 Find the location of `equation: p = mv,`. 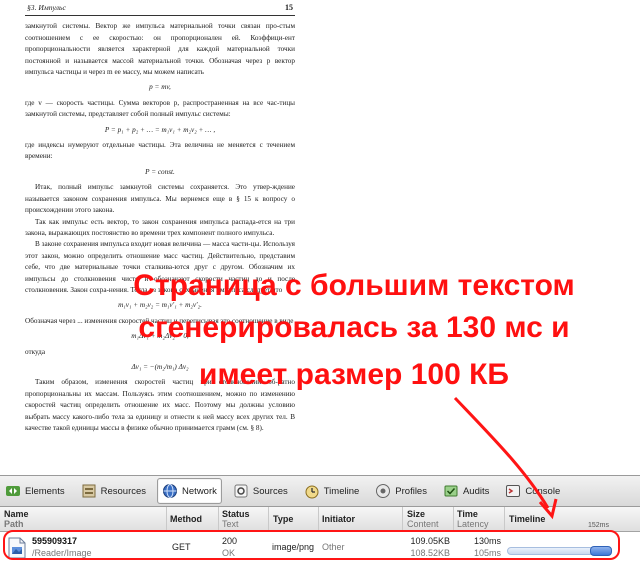

equation: p = mv, is located at coordinates (160, 87).